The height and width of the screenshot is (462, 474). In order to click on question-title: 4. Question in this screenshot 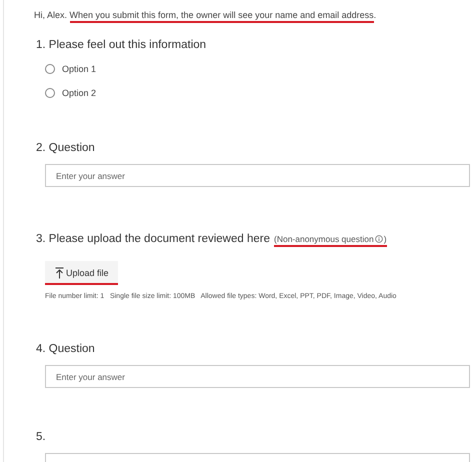, I will do `click(65, 349)`.